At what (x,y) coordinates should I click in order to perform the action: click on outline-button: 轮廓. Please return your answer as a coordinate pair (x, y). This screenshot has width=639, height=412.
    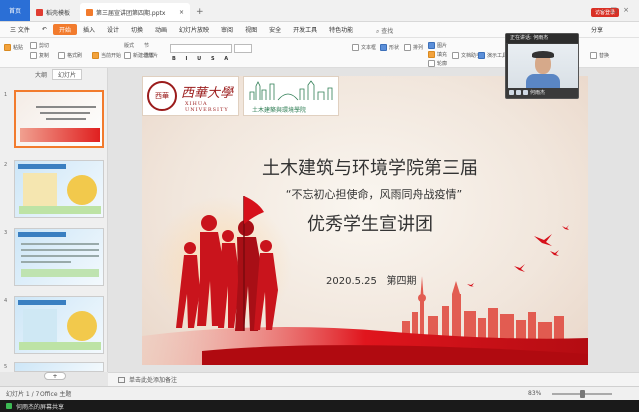
    Looking at the image, I should click on (437, 63).